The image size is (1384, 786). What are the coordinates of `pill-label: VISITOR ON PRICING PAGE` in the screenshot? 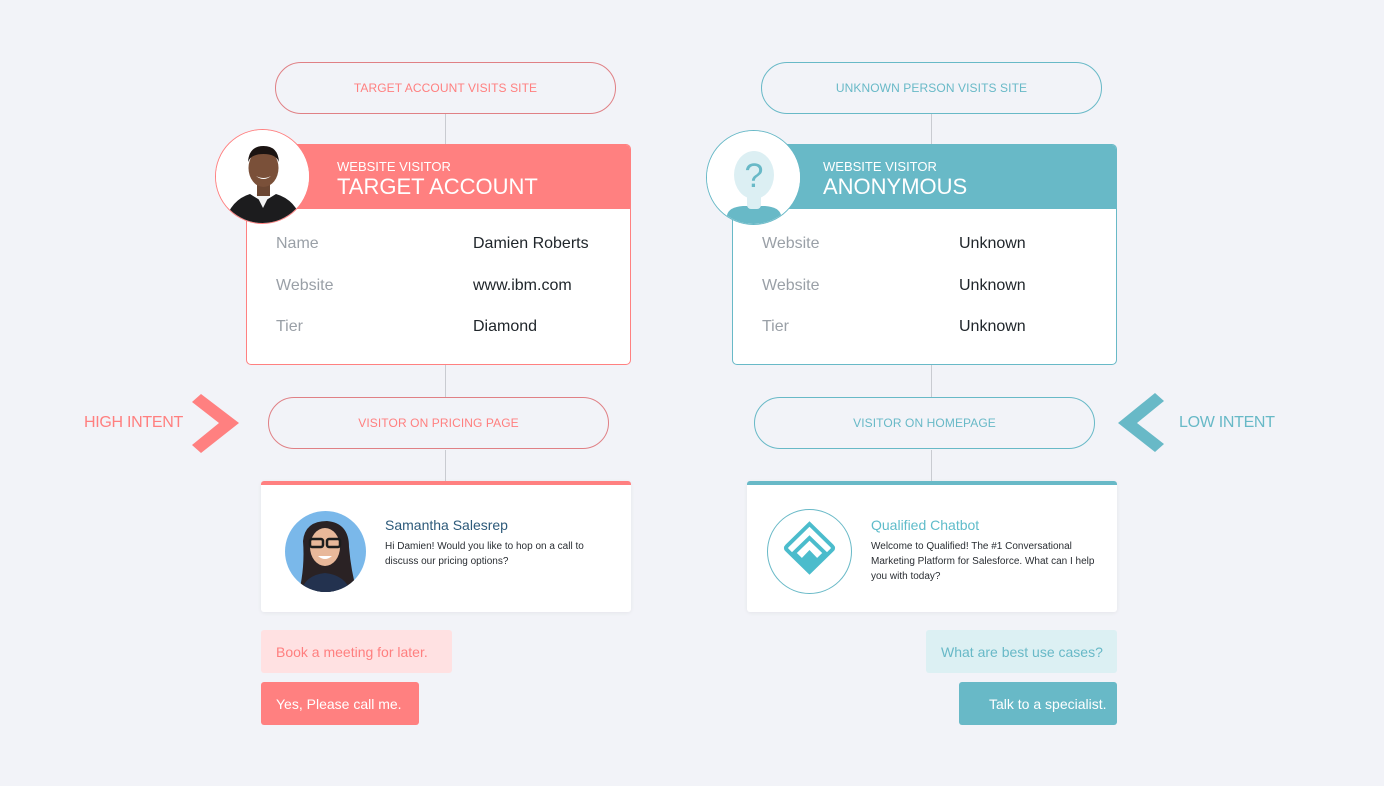 It's located at (438, 423).